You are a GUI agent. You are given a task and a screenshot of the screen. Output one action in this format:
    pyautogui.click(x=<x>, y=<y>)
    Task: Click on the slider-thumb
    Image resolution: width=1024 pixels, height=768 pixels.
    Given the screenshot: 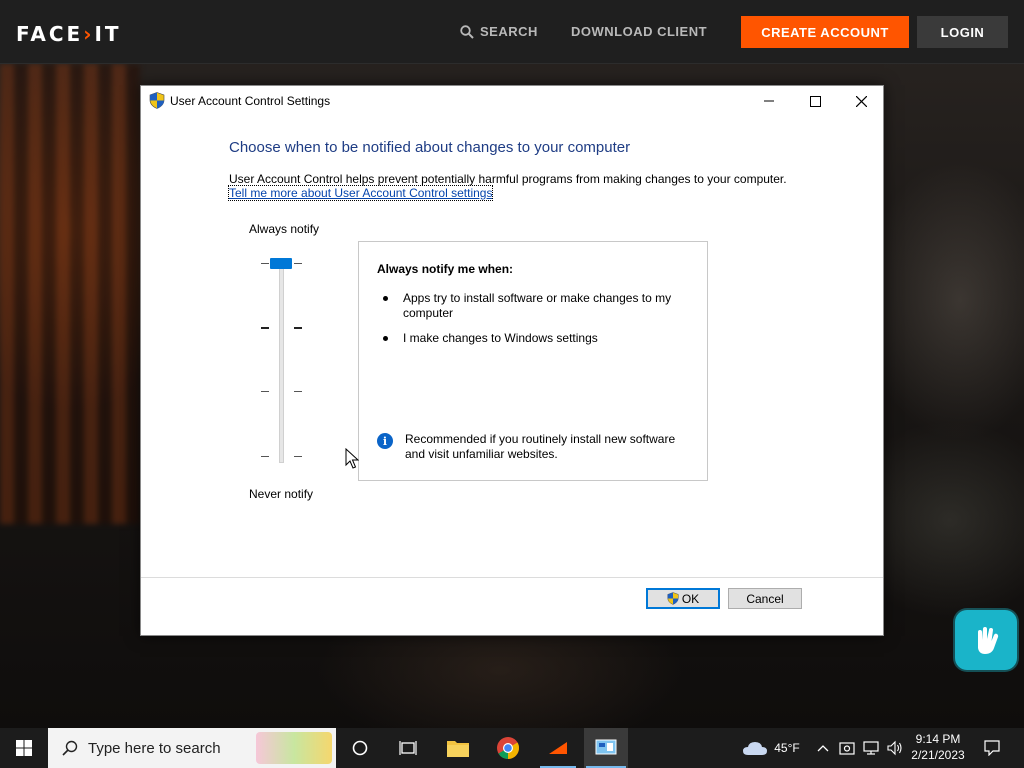 What is the action you would take?
    pyautogui.click(x=281, y=263)
    